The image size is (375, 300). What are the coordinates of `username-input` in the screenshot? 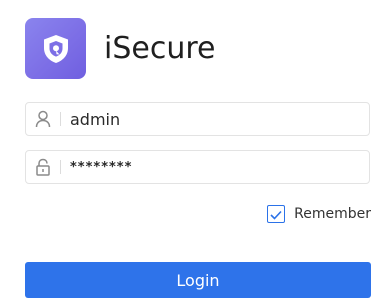 It's located at (215, 119).